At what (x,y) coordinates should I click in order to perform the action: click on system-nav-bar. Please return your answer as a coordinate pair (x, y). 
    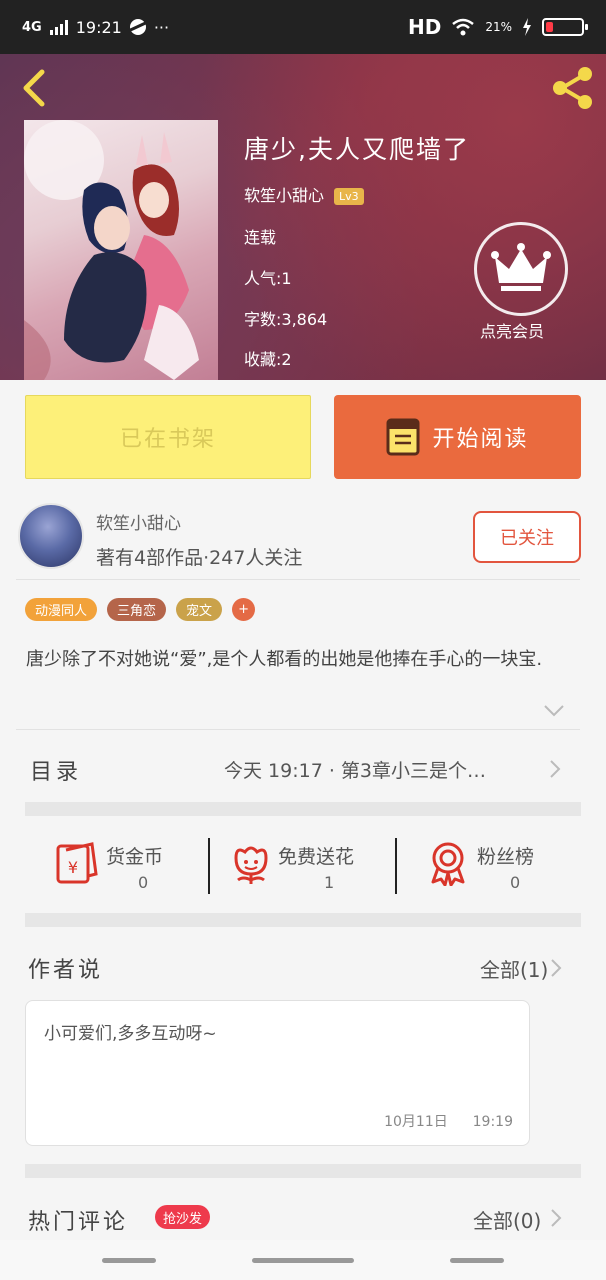
    Looking at the image, I should click on (303, 1260).